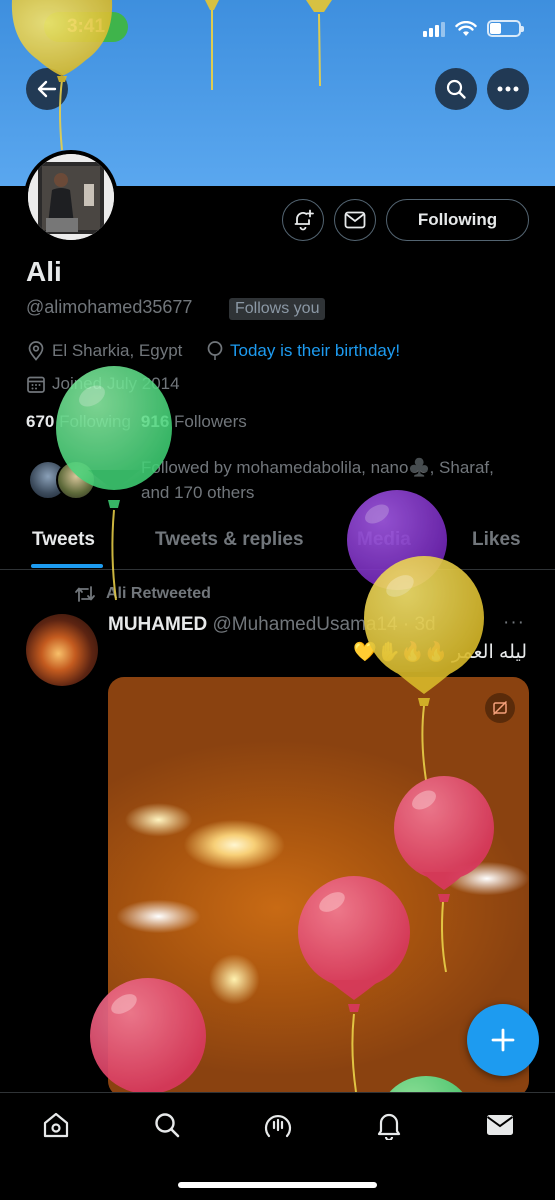 The image size is (555, 1200). I want to click on compose-tweet-button, so click(503, 1040).